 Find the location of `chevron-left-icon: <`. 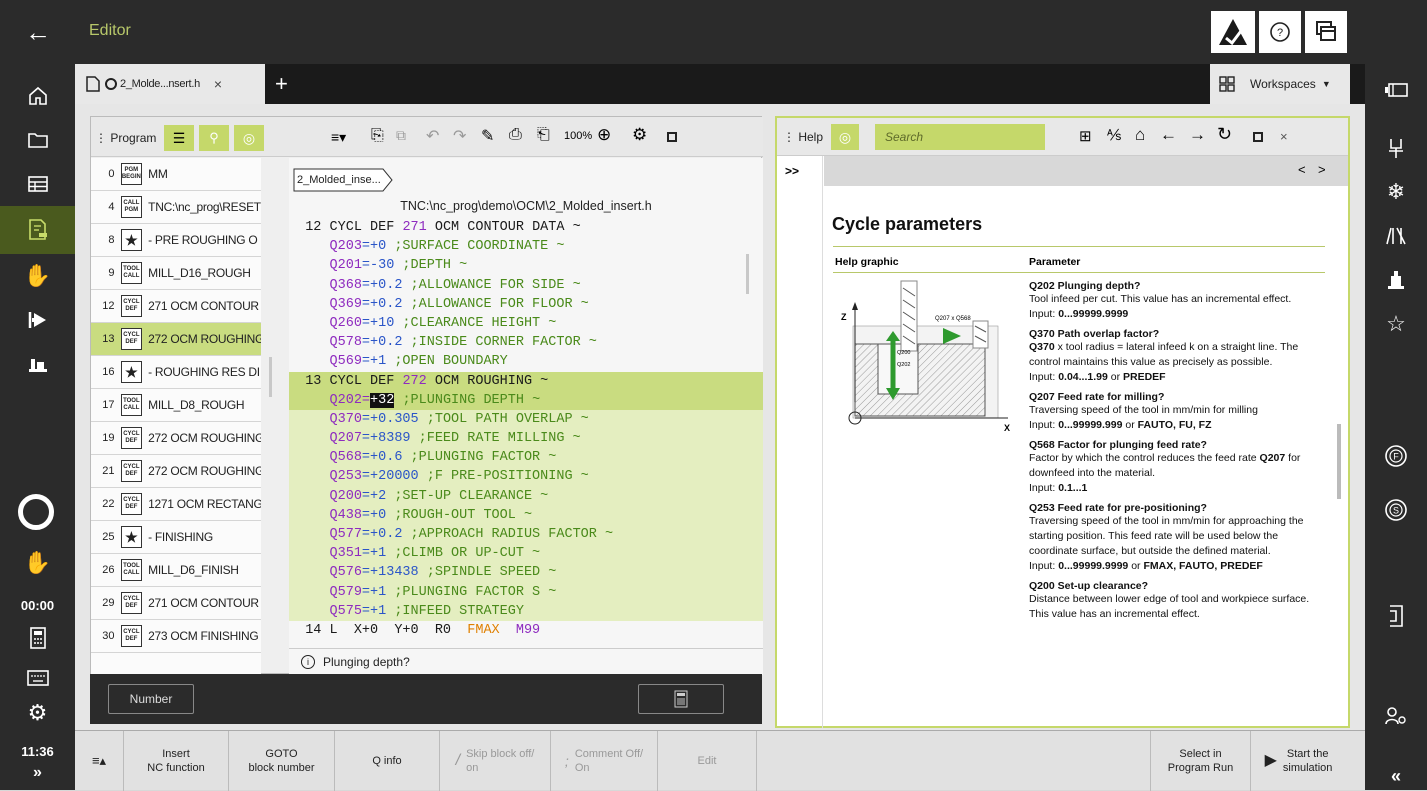

chevron-left-icon: < is located at coordinates (1302, 169).